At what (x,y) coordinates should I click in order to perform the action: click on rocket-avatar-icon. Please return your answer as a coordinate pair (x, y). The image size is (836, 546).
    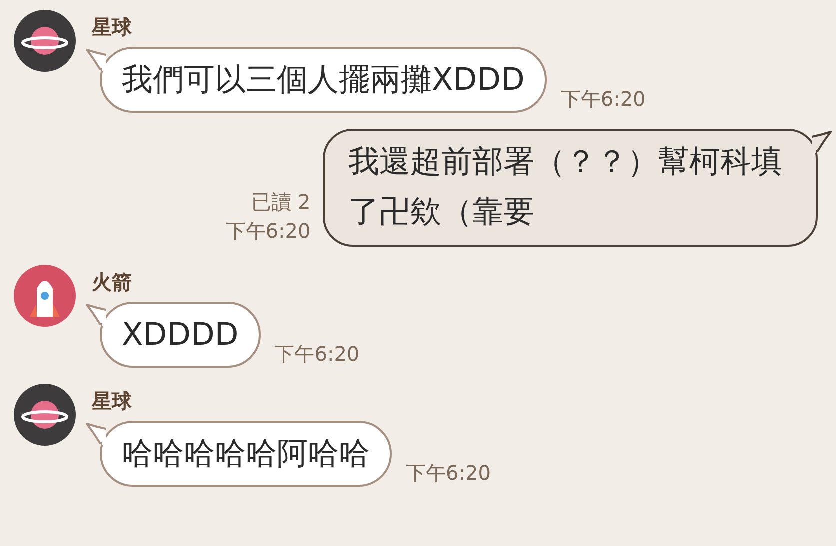
    Looking at the image, I should click on (45, 296).